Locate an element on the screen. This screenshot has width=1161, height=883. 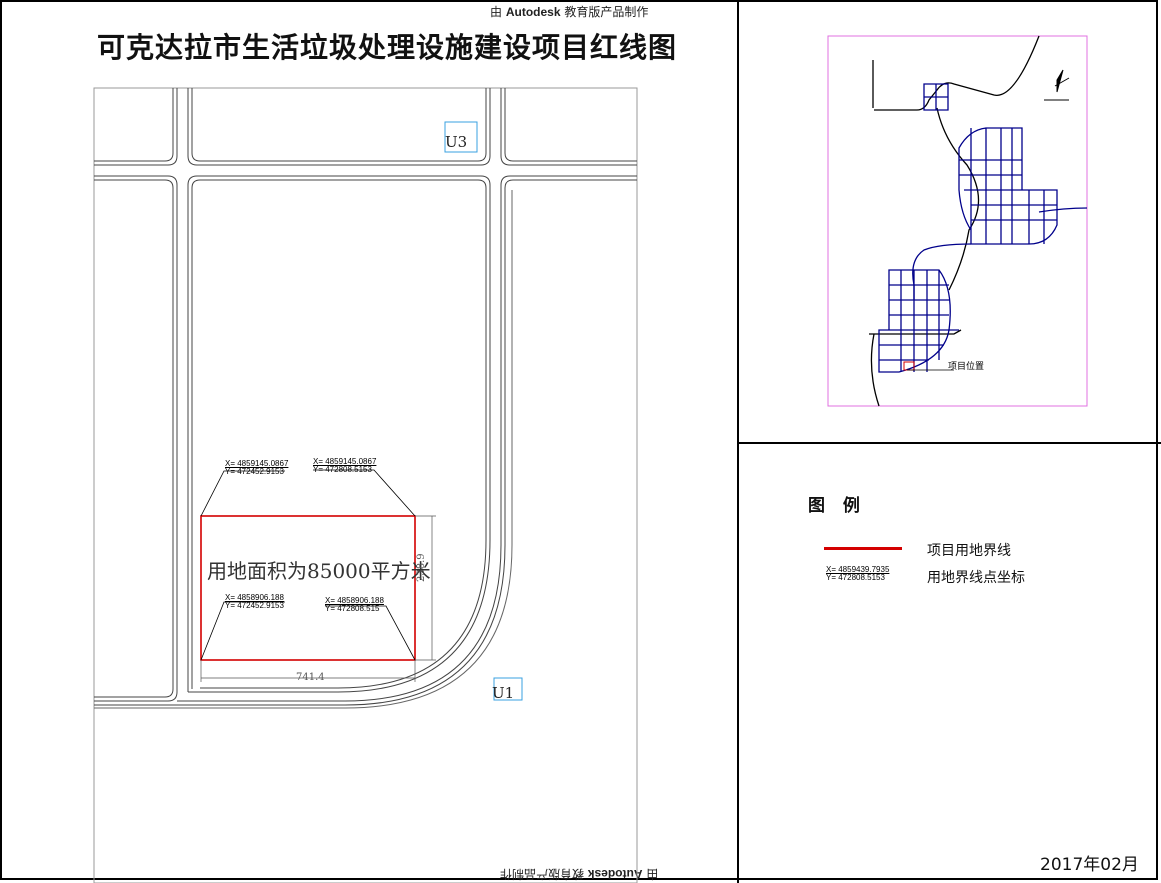
block-top-right-outer is located at coordinates (568, 127).